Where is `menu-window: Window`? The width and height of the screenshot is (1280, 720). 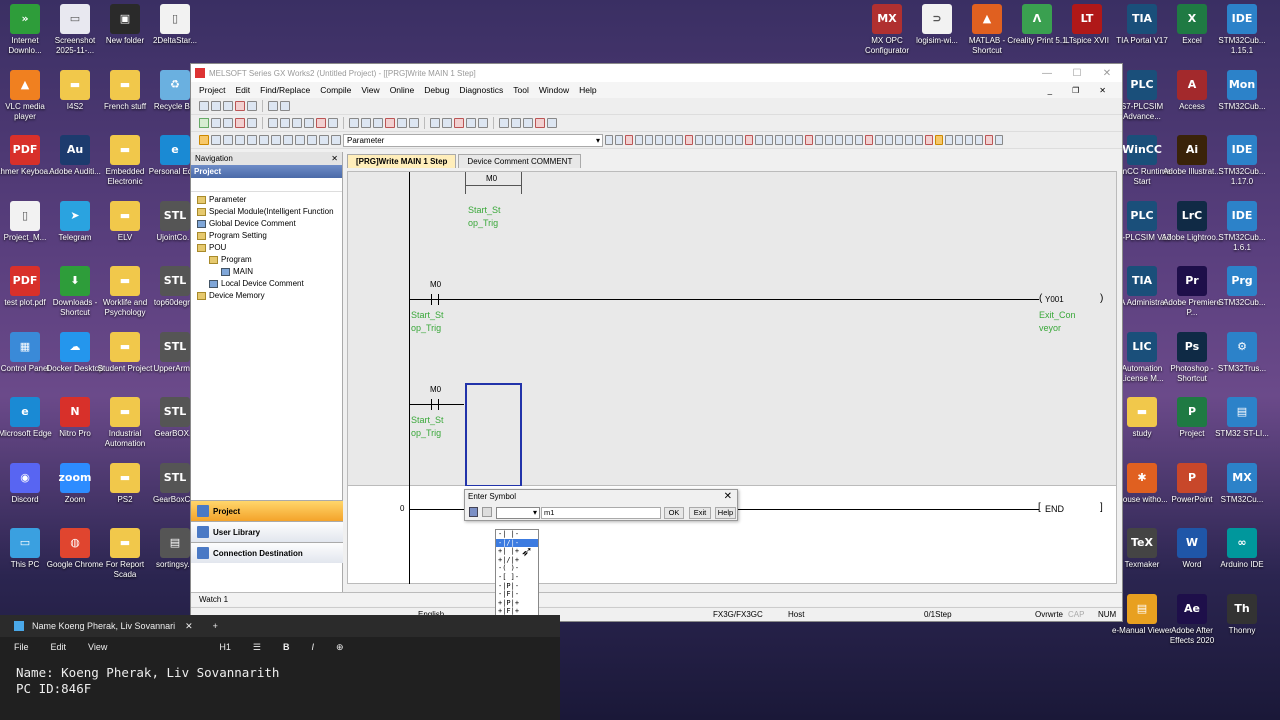 menu-window: Window is located at coordinates (554, 90).